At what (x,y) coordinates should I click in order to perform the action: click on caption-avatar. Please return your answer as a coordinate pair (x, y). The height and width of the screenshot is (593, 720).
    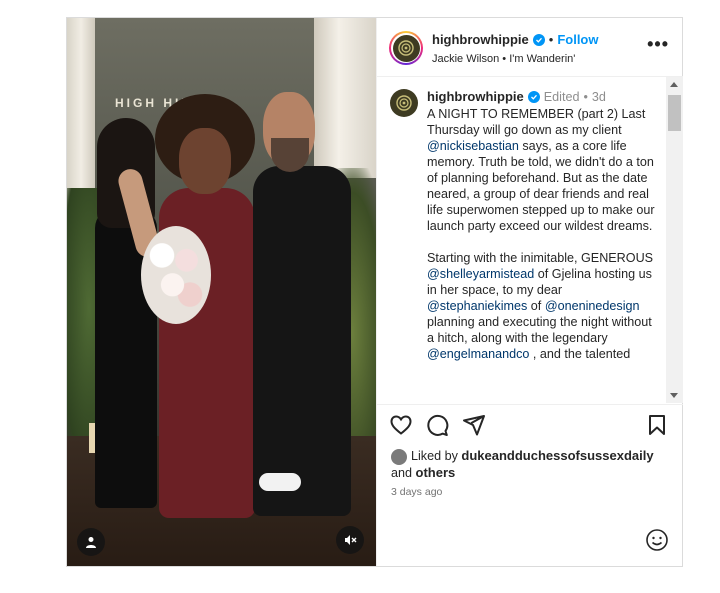
    Looking at the image, I should click on (404, 103).